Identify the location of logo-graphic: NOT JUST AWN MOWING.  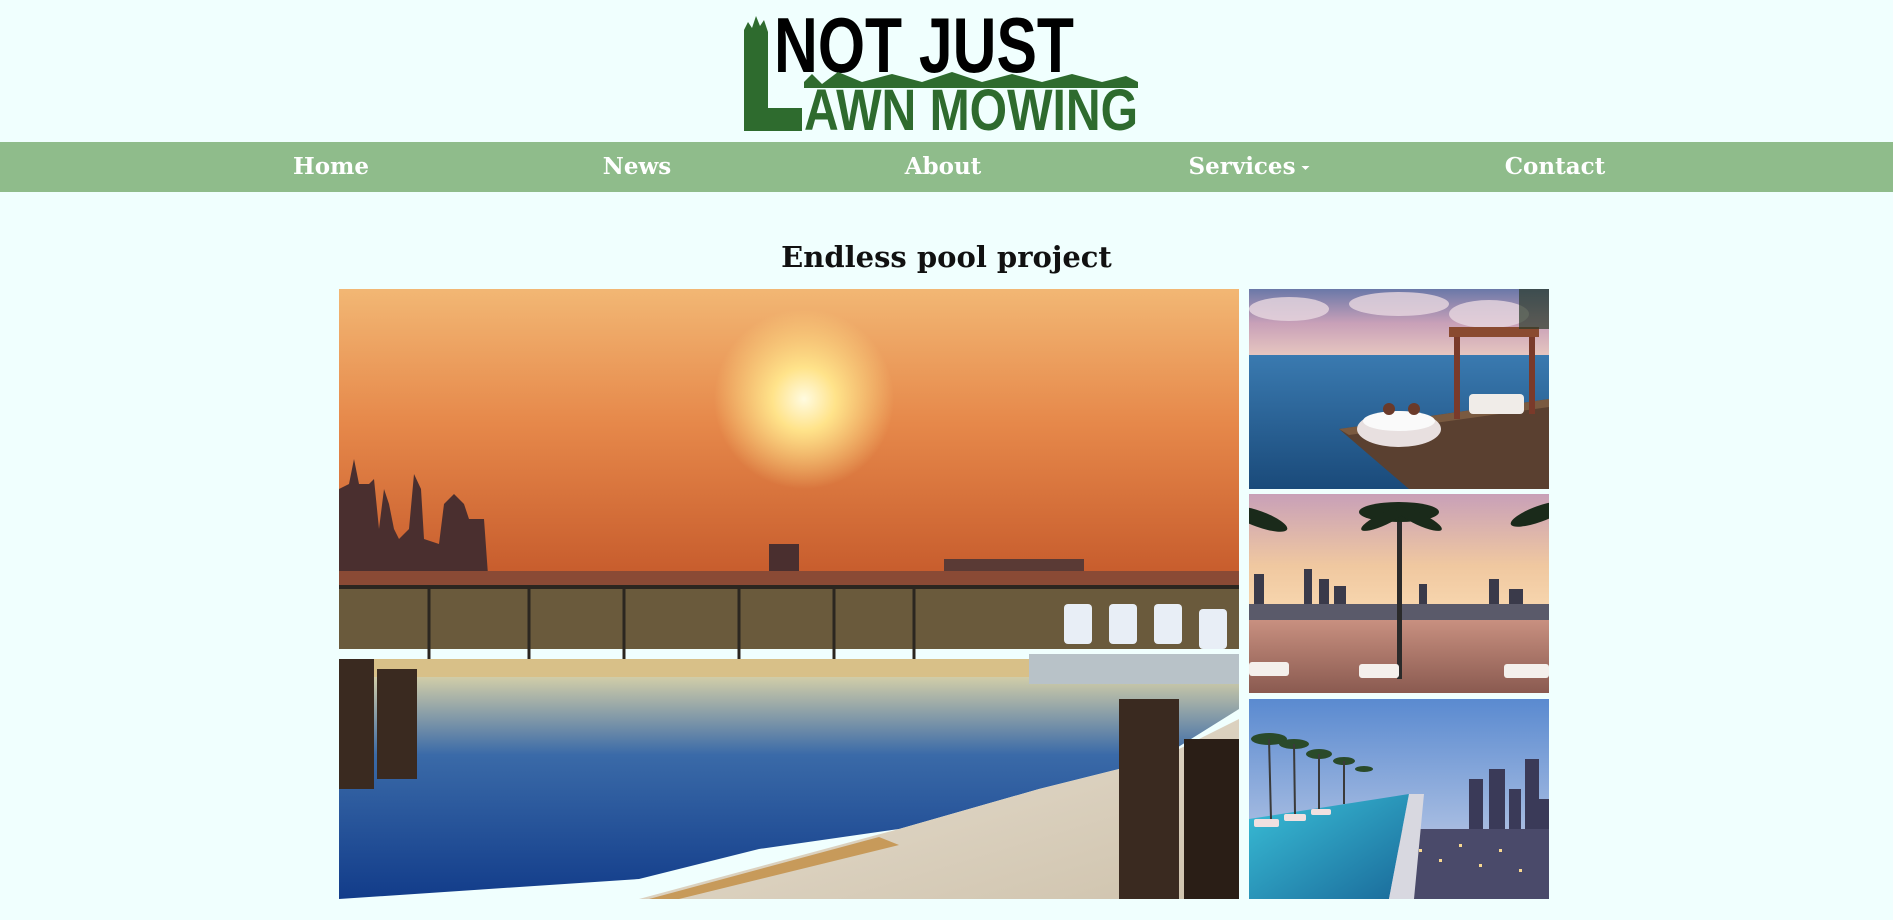
(941, 67).